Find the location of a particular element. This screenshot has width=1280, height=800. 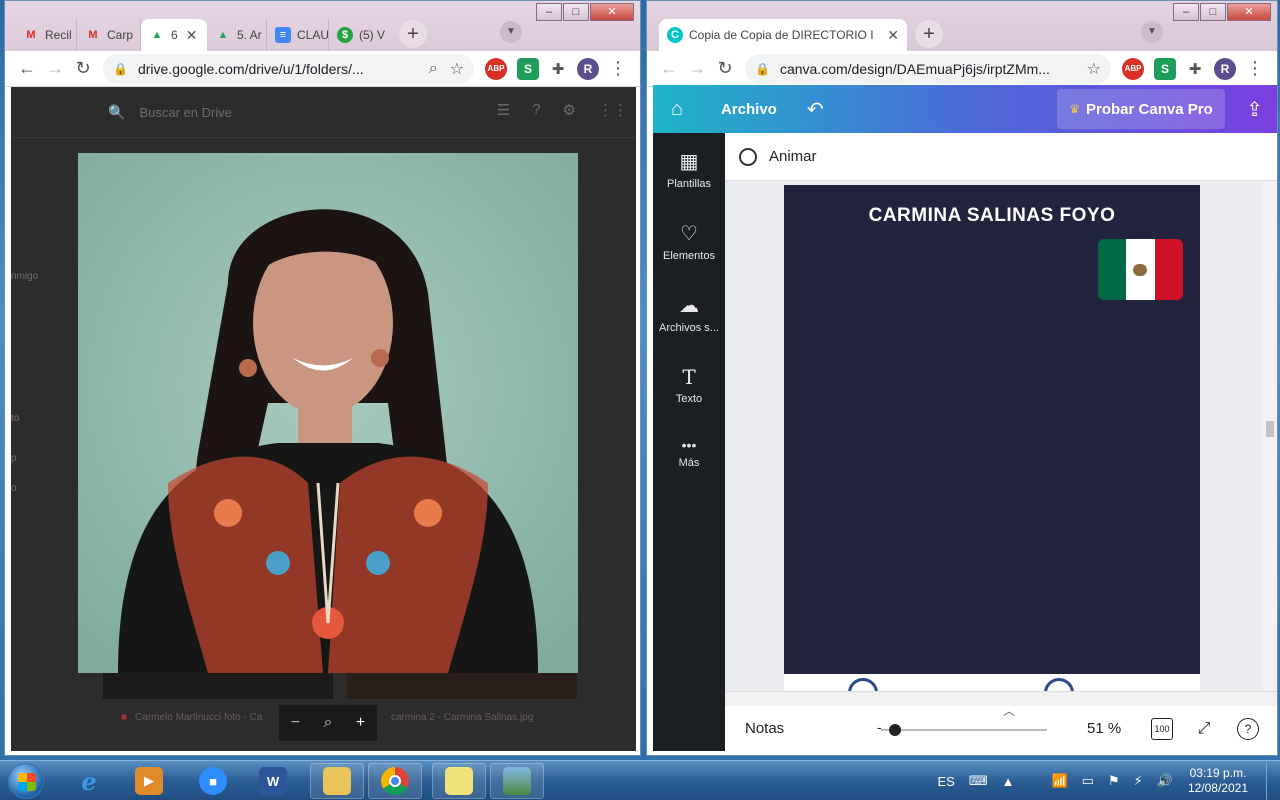

volume-icon: 🔊 is located at coordinates (1165, 781).